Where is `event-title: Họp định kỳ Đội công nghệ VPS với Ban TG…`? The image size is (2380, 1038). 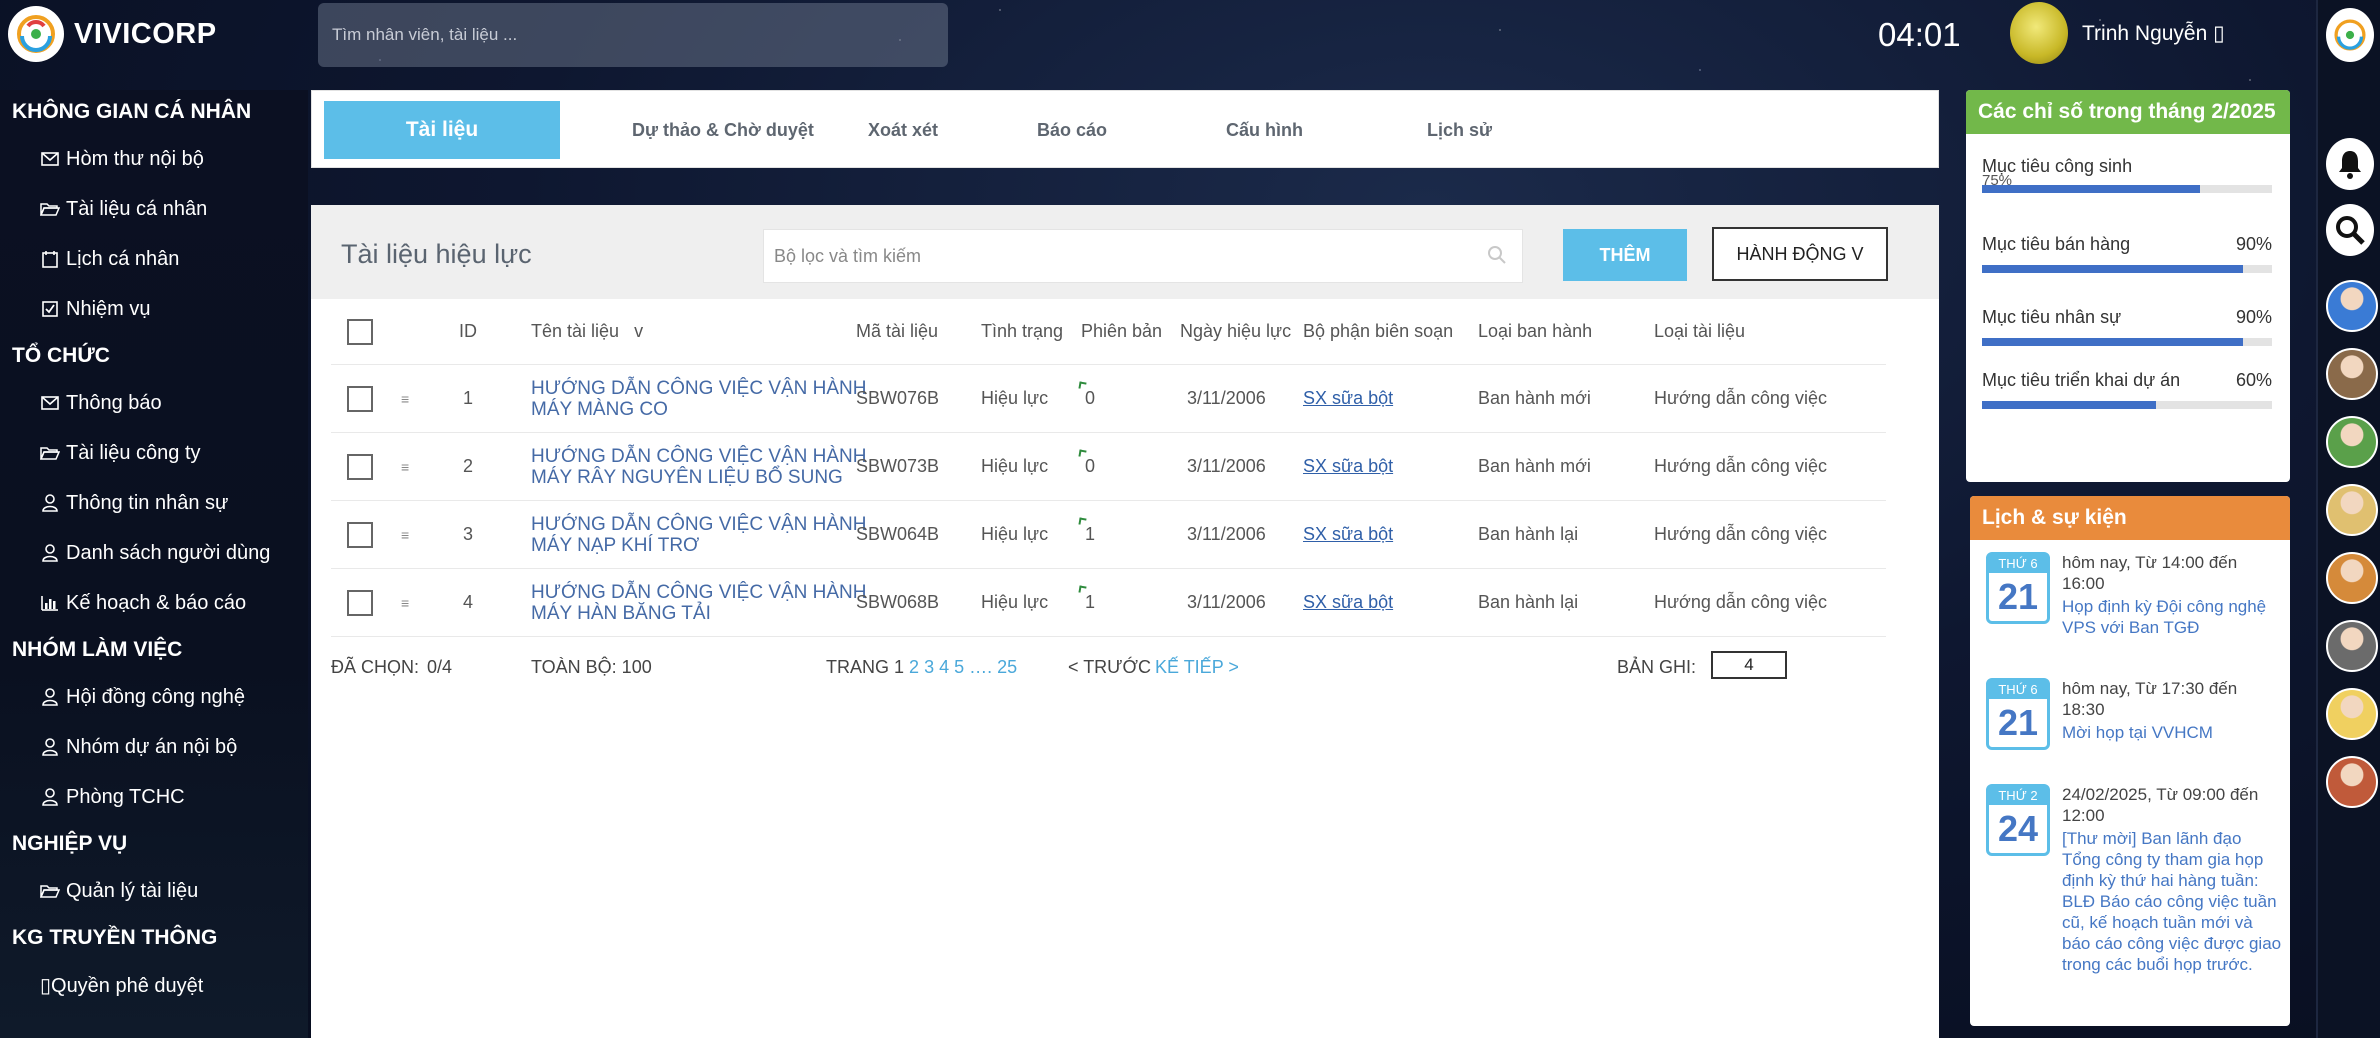
event-title: Họp định kỳ Đội công nghệ VPS với Ban TG… is located at coordinates (2172, 617).